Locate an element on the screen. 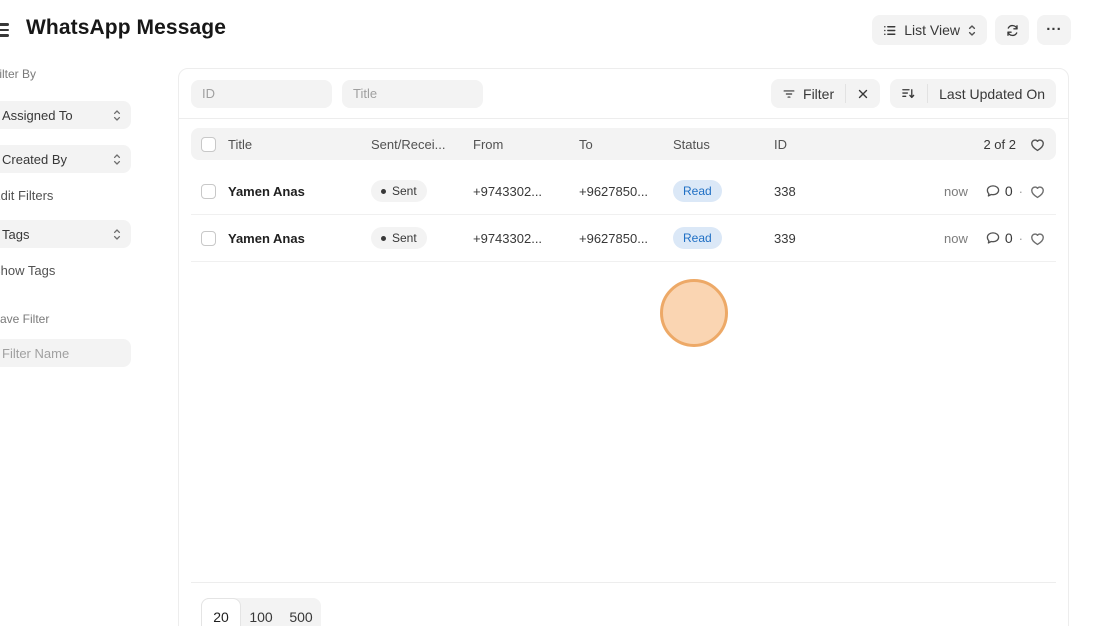 This screenshot has width=1120, height=626. select-all-cell is located at coordinates (208, 144).